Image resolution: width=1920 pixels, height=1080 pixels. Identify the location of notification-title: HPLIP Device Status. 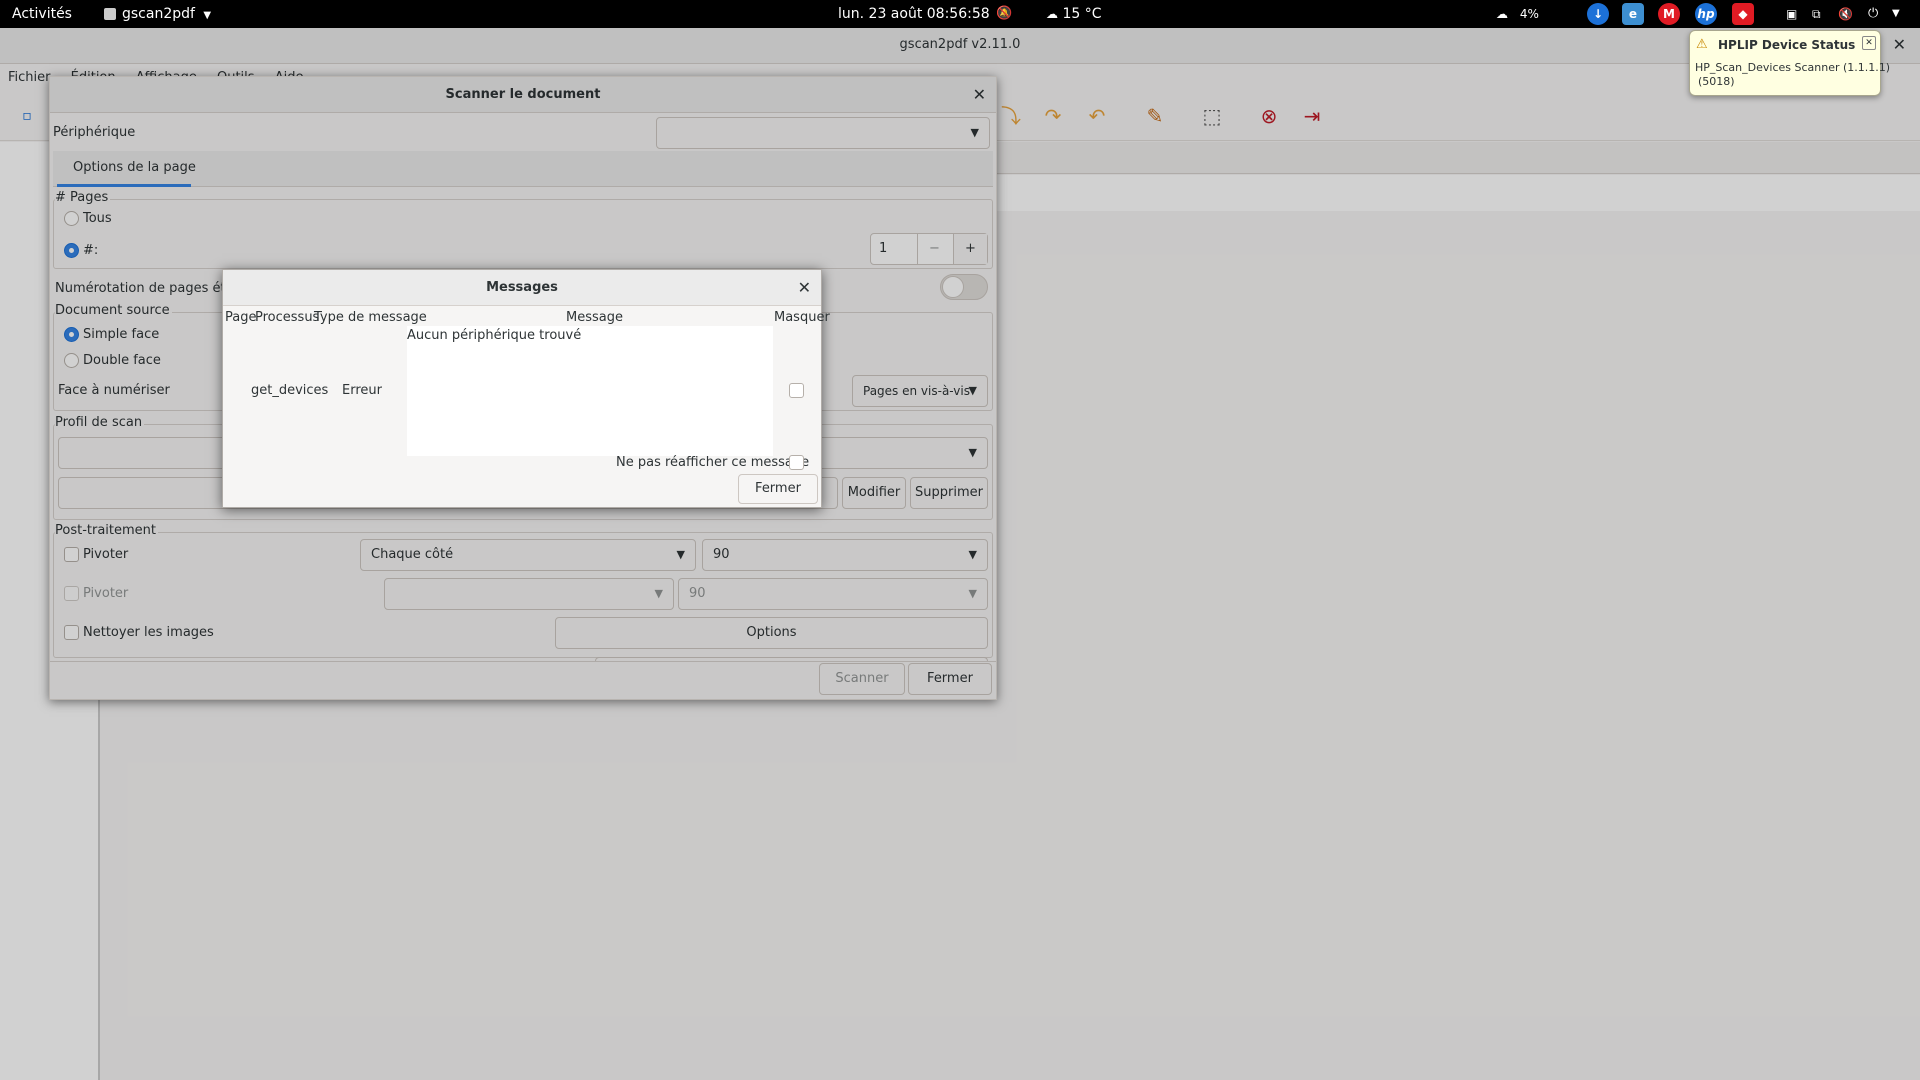
(1787, 45).